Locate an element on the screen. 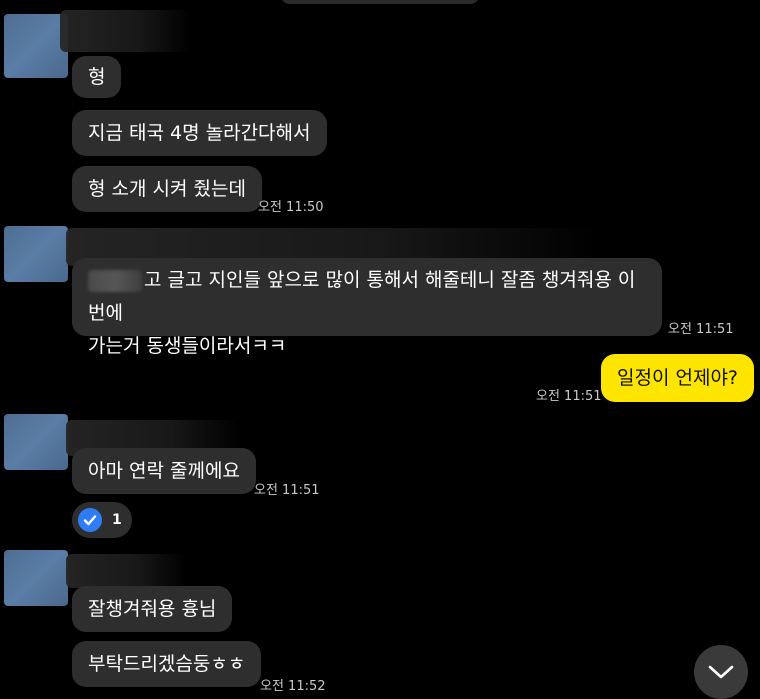 The width and height of the screenshot is (760, 699). message-bubble: 지금 태국 4명 놀라간다해서 is located at coordinates (199, 133).